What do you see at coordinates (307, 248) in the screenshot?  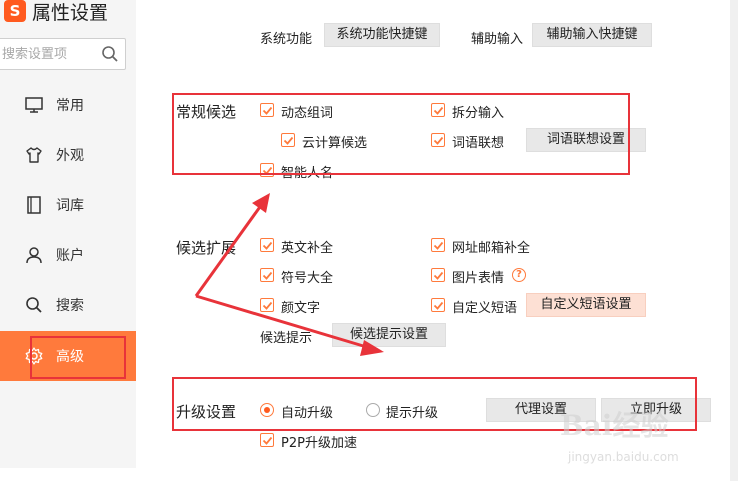 I see `english-completion-label: 英文补全` at bounding box center [307, 248].